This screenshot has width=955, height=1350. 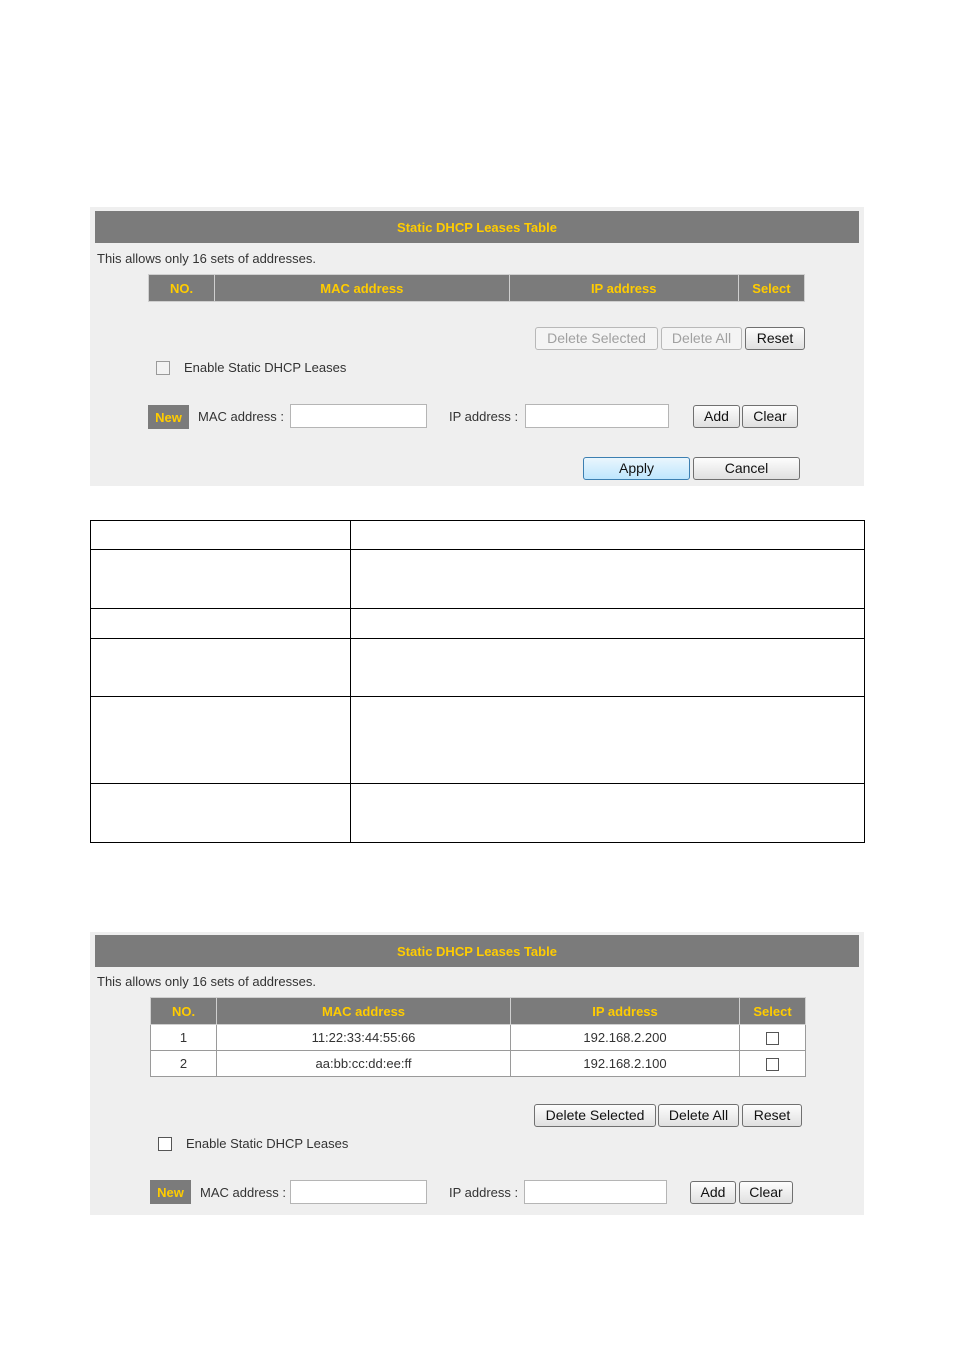 I want to click on apply-button: Apply, so click(x=636, y=468).